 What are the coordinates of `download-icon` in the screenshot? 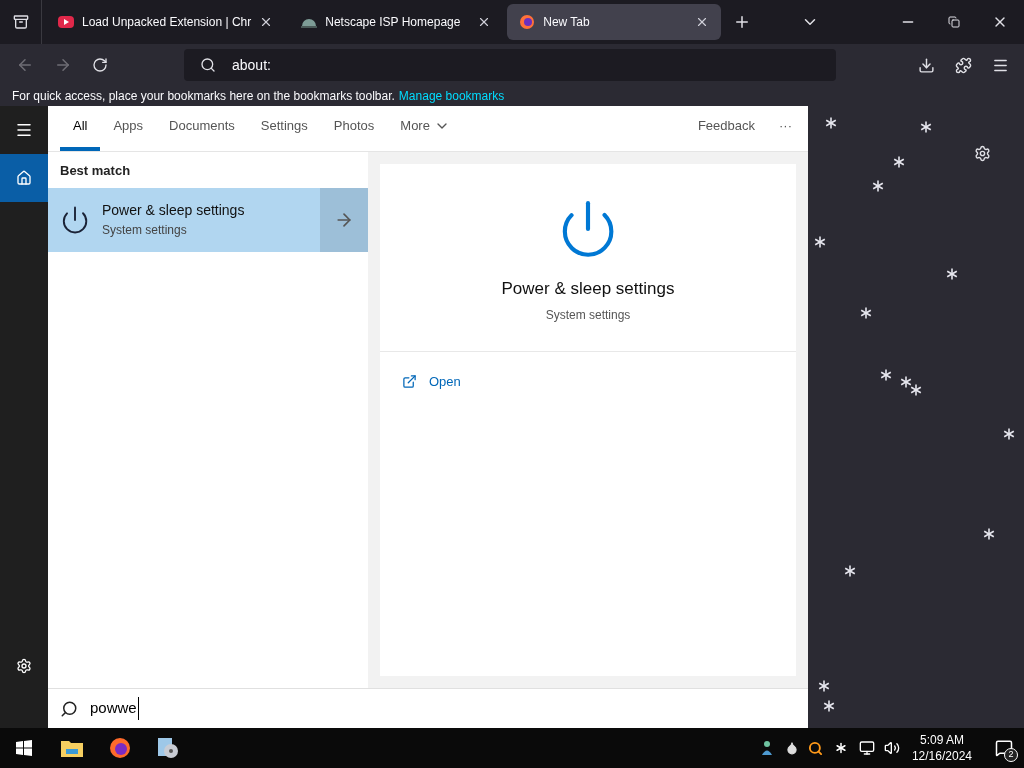 It's located at (926, 65).